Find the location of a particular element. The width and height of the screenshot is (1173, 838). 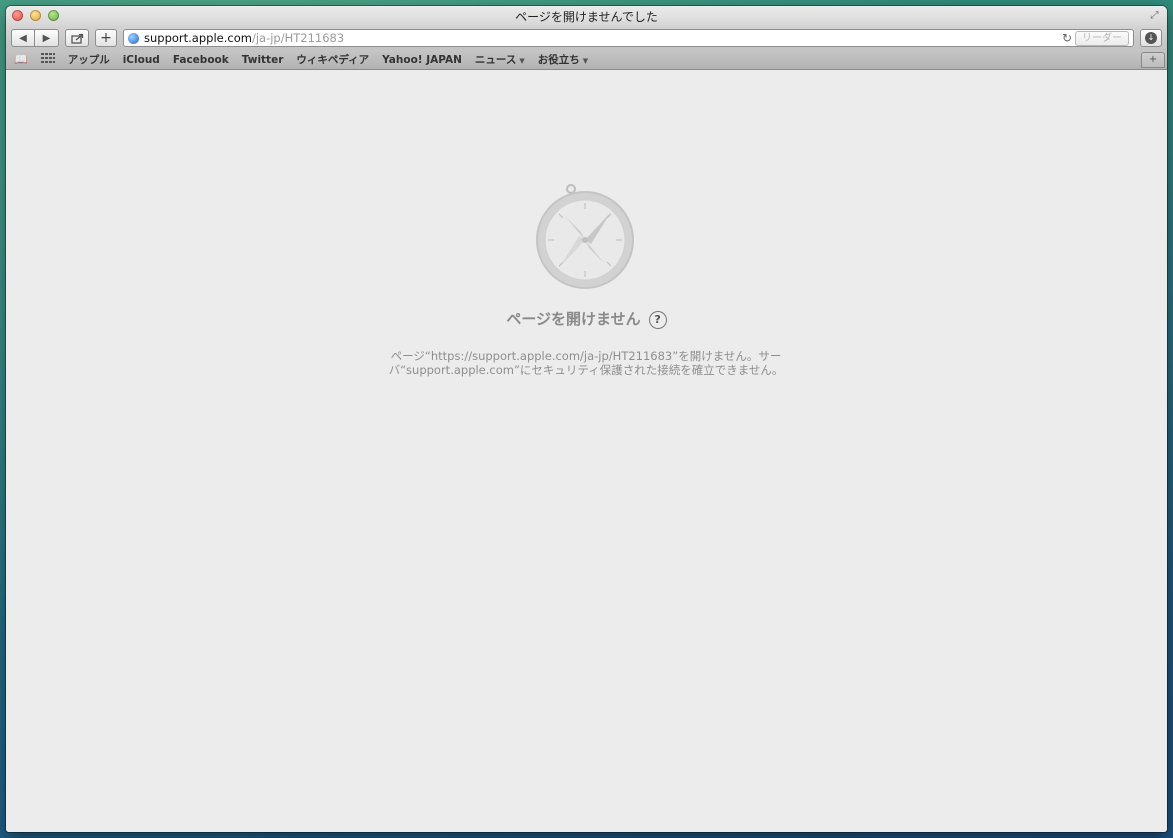

add-bookmark-button: + is located at coordinates (106, 38).